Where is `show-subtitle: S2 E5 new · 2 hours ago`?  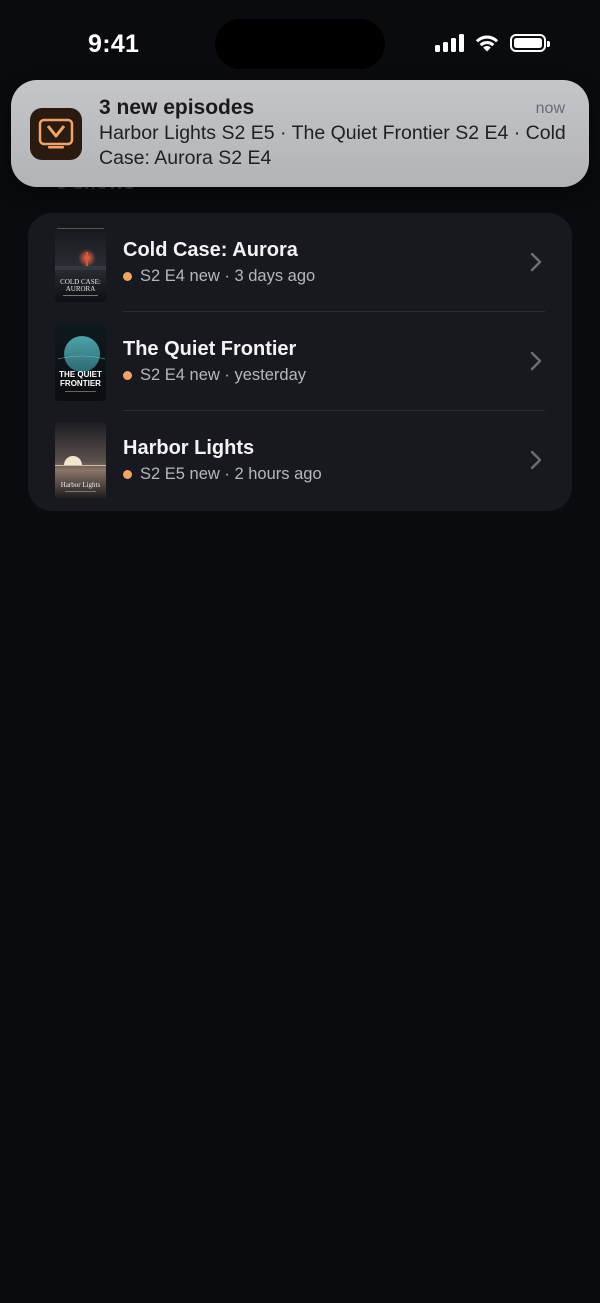
show-subtitle: S2 E5 new · 2 hours ago is located at coordinates (222, 474).